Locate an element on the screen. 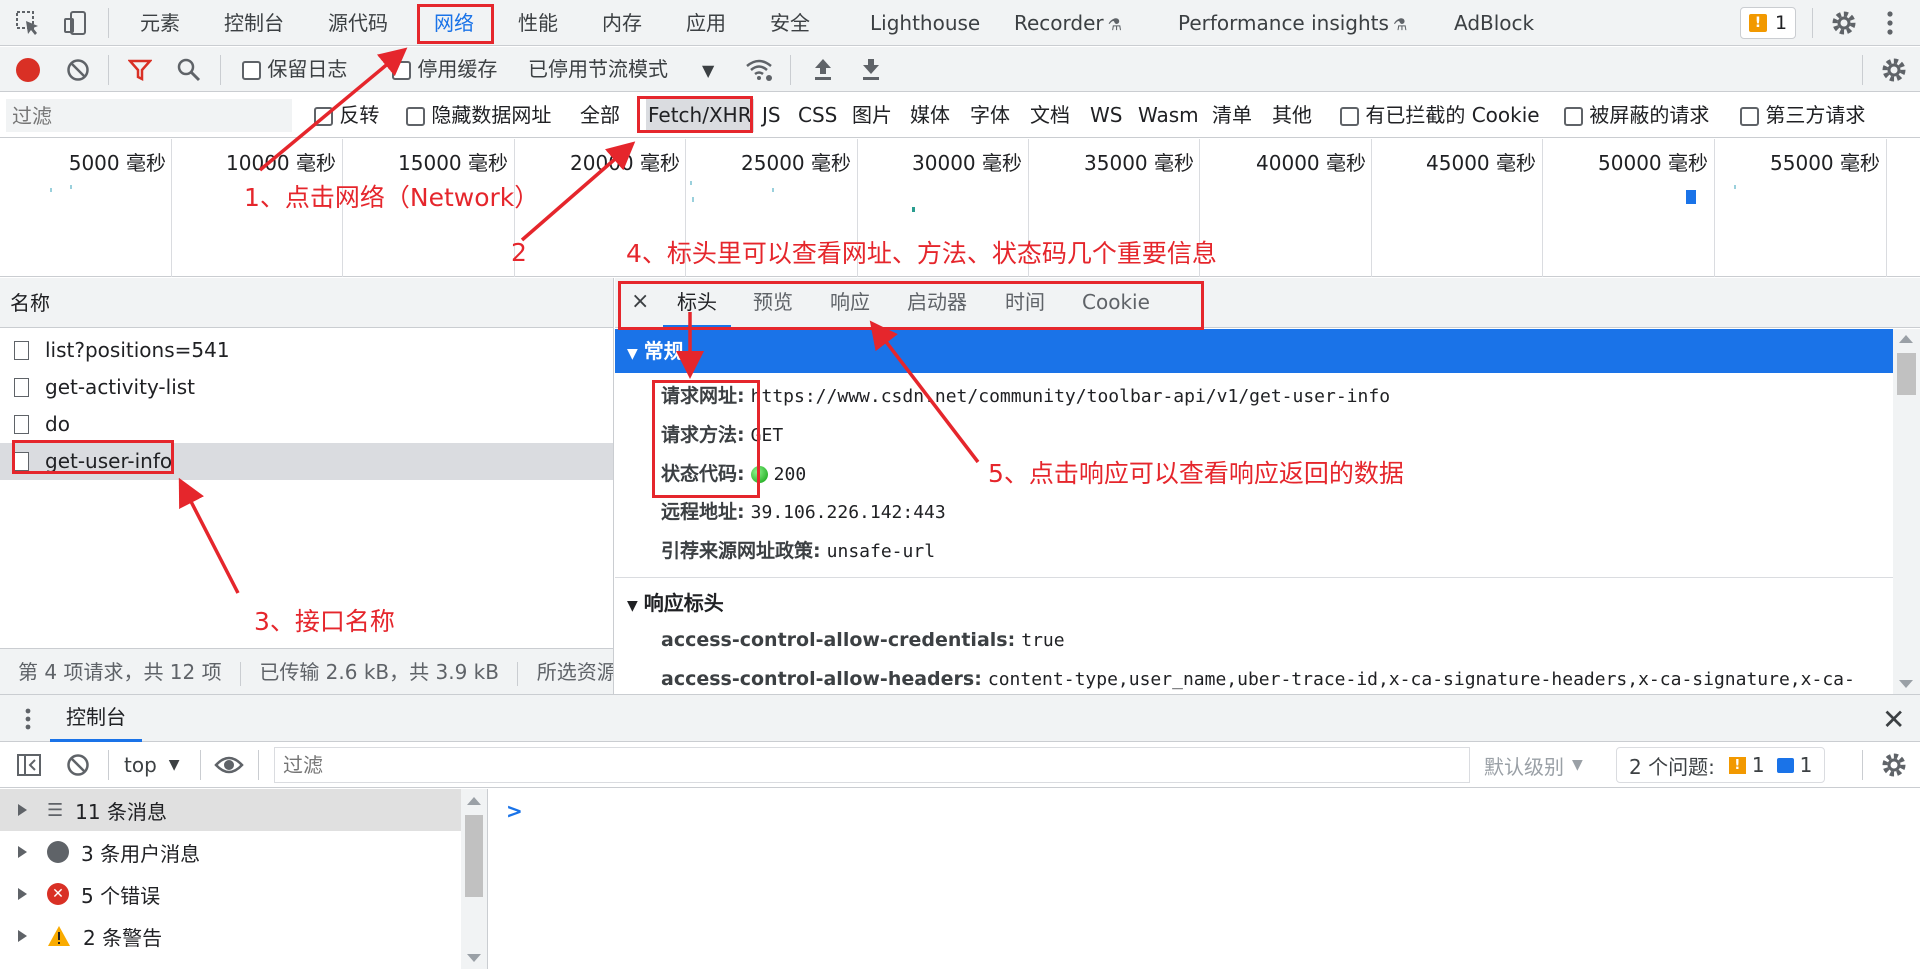  more-options-icon is located at coordinates (1890, 23).